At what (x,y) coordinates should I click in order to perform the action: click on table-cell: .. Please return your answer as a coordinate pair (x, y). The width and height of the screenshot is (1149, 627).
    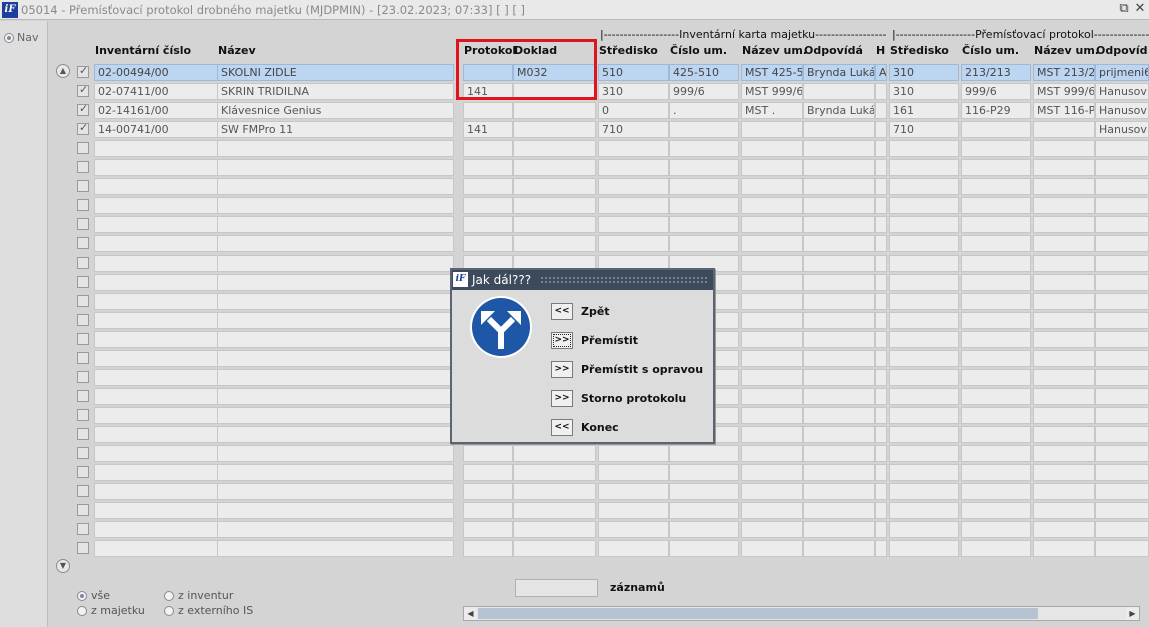
    Looking at the image, I should click on (704, 110).